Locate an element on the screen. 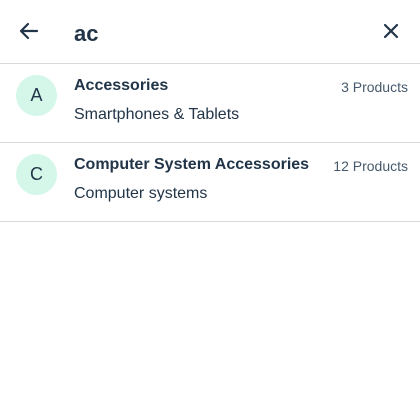 This screenshot has width=420, height=418. item-subtitle: Smartphones & Tablets is located at coordinates (157, 114).